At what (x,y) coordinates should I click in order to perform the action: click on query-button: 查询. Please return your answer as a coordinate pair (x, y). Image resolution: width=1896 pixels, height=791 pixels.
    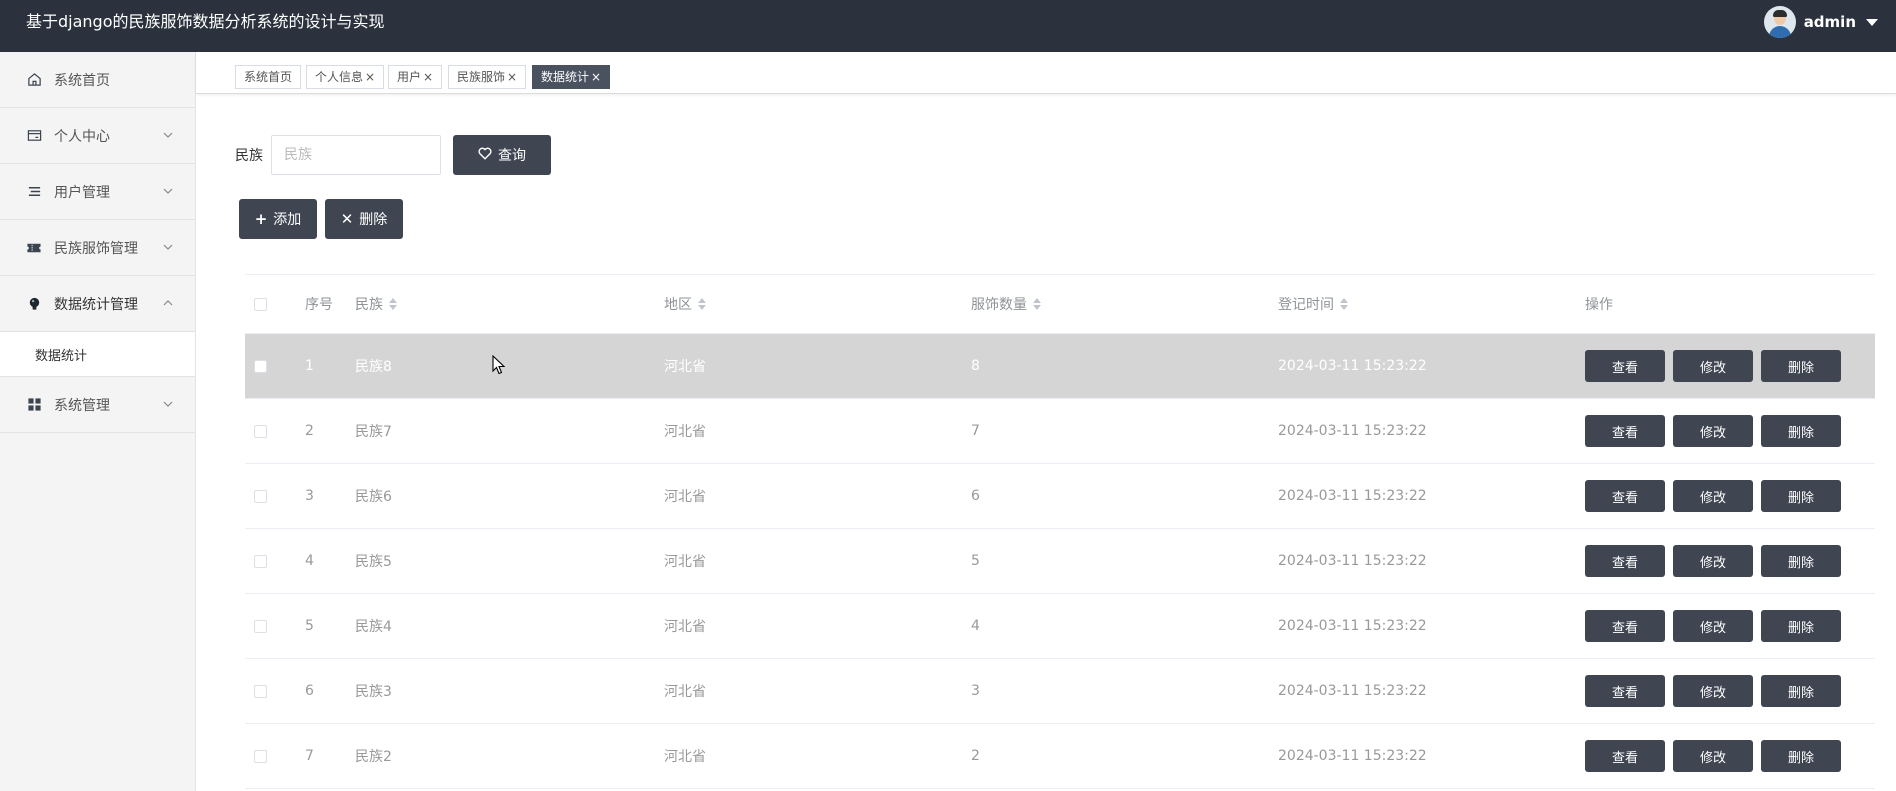
    Looking at the image, I should click on (502, 155).